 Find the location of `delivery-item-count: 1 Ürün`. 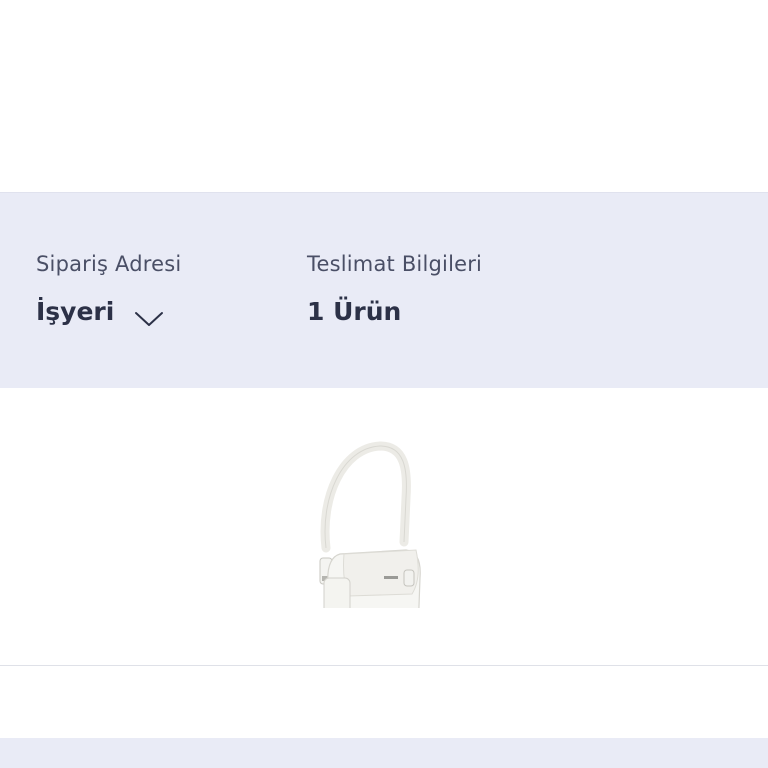

delivery-item-count: 1 Ürün is located at coordinates (354, 311).